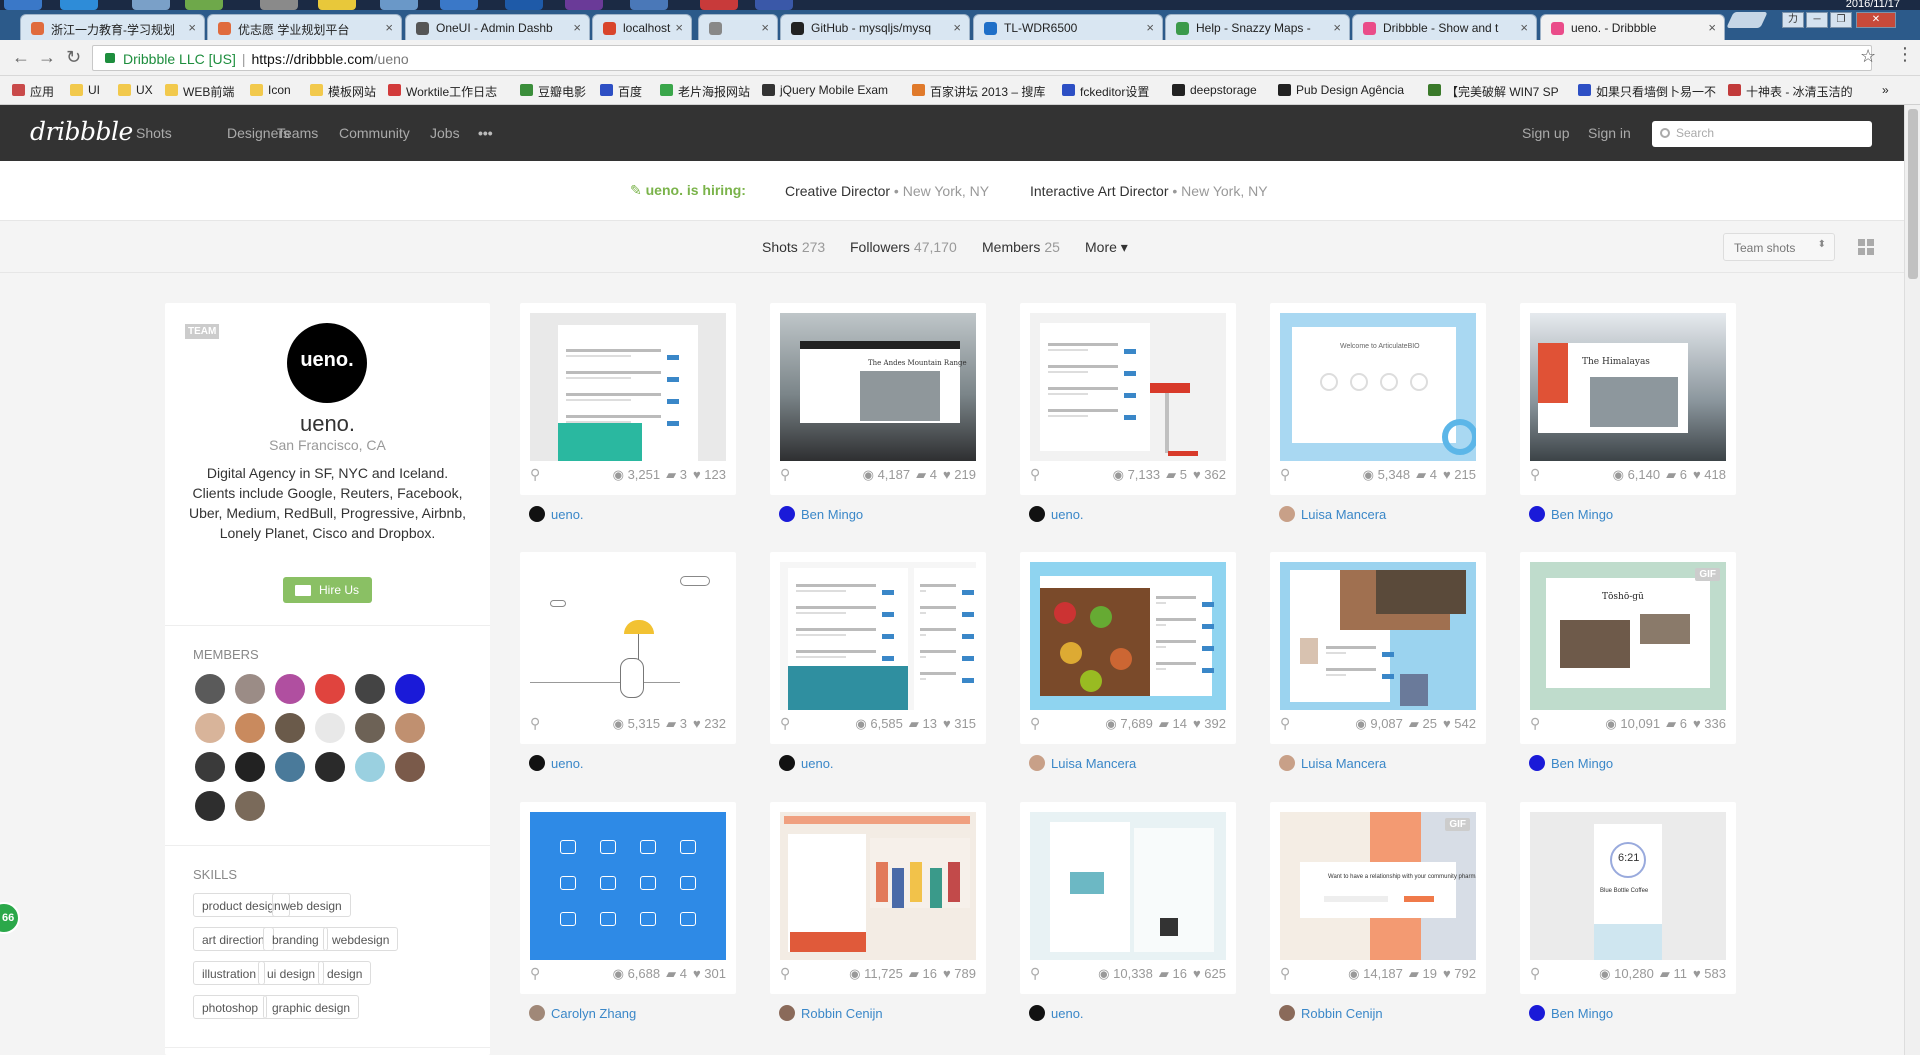  I want to click on shot-card: 6:21 Blue Bottle Coffee ⚲ ◉ 10,280 ▰ 11 ♥ 583, so click(1628, 898).